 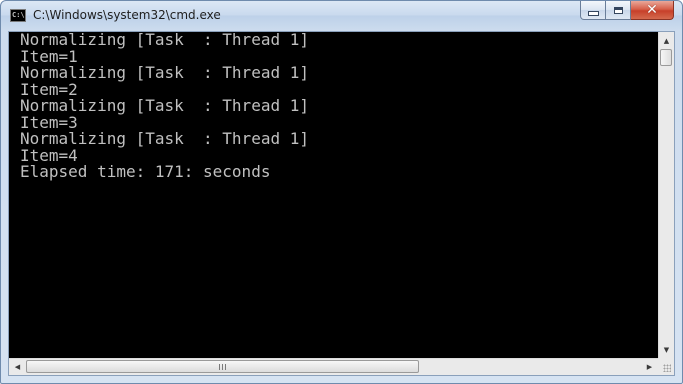 I want to click on caption-buttons: ✕, so click(x=627, y=11).